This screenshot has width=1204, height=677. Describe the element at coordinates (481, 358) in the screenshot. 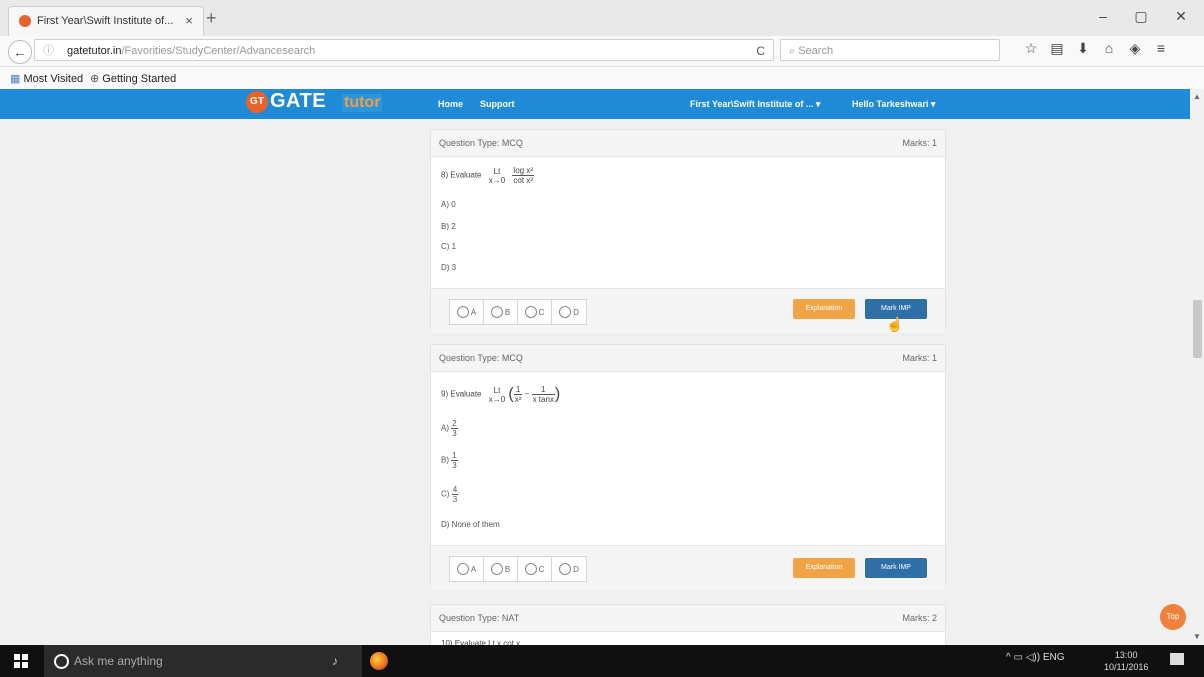

I see `question-type: Question Type: MCQ` at that location.